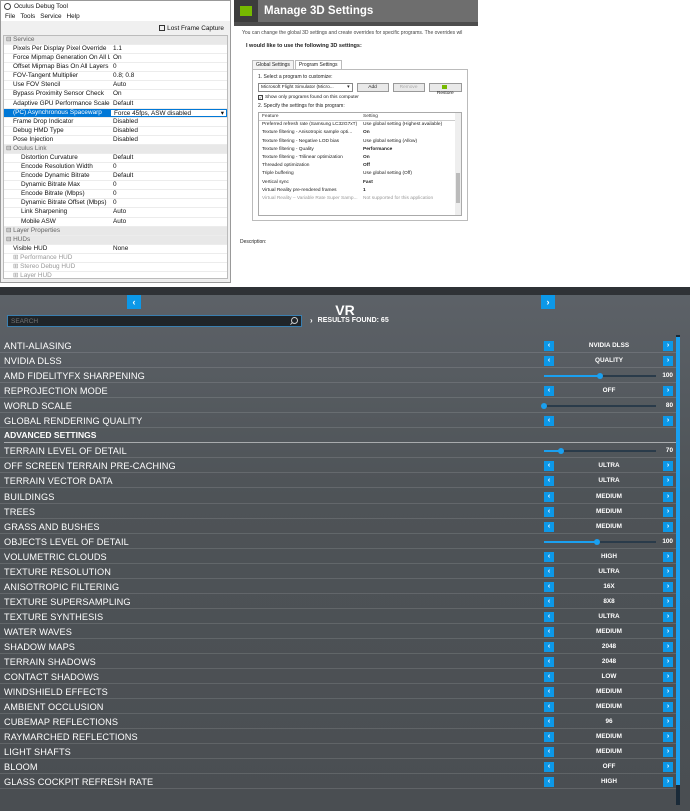  What do you see at coordinates (338, 391) in the screenshot?
I see `setting-row: REPROJECTION MODE ‹ OFF ›` at bounding box center [338, 391].